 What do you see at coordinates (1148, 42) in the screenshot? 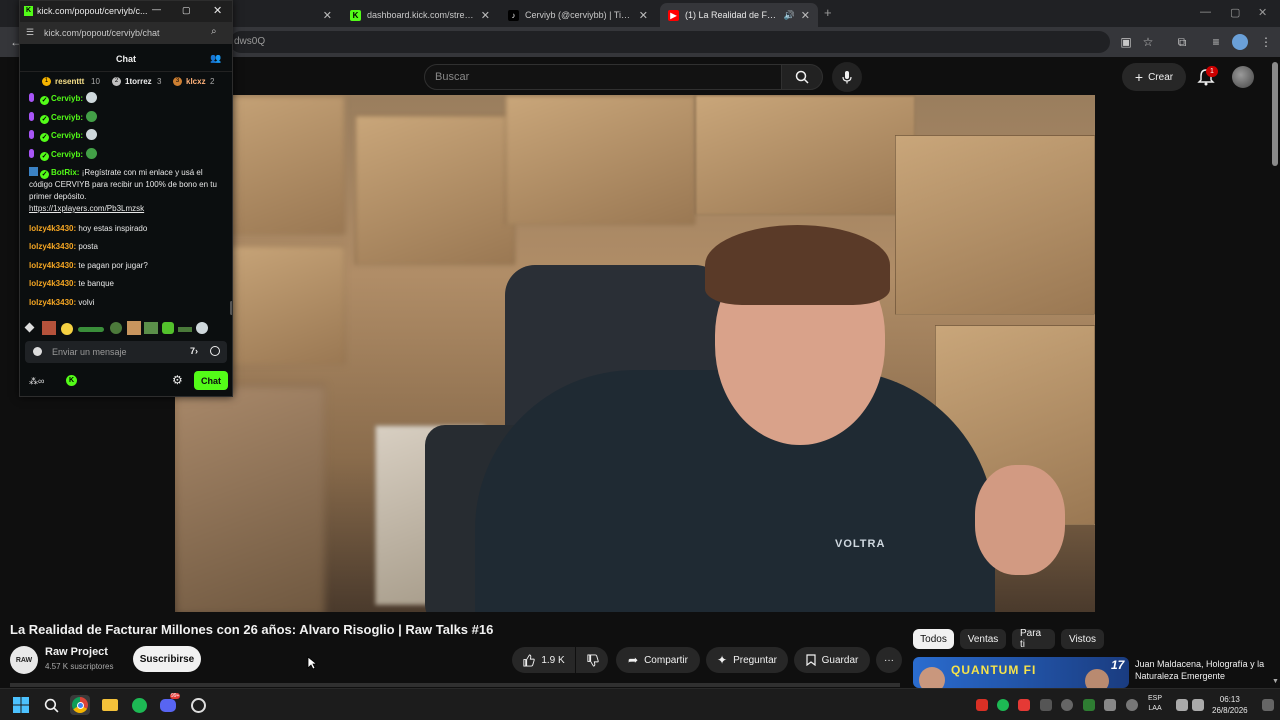
I see `bookmark-star-icon: ☆` at bounding box center [1148, 42].